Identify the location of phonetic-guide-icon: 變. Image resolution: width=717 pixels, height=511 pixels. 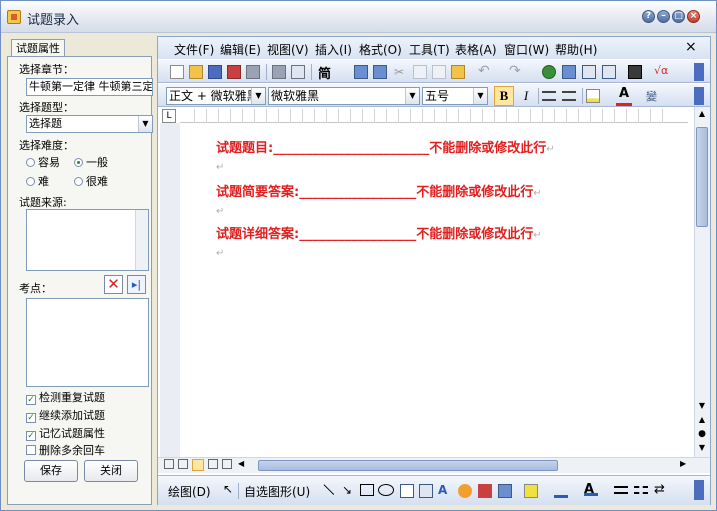
(653, 95).